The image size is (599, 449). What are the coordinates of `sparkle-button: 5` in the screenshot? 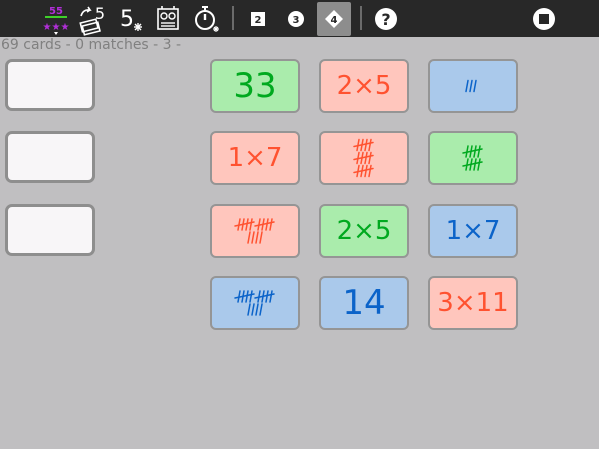 It's located at (130, 19).